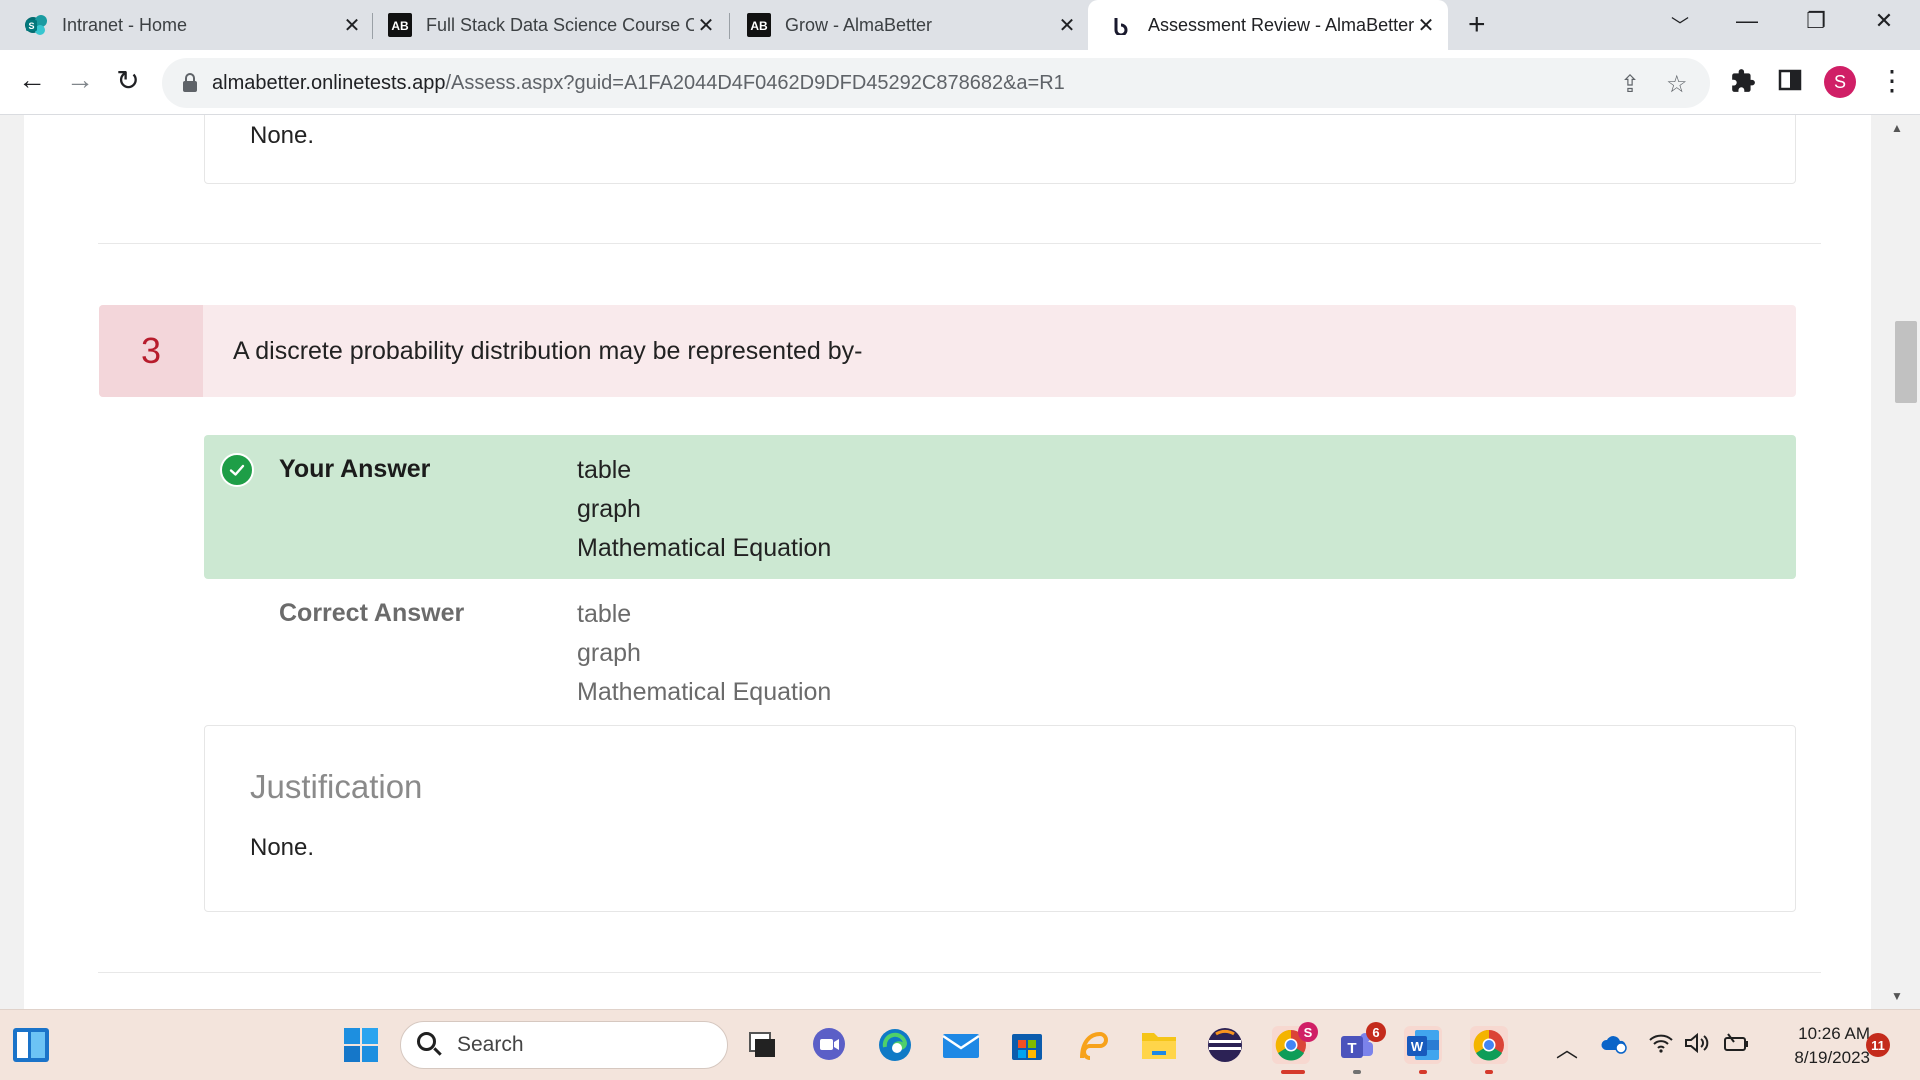 The width and height of the screenshot is (1920, 1080). I want to click on your-answer-option: graph, so click(609, 509).